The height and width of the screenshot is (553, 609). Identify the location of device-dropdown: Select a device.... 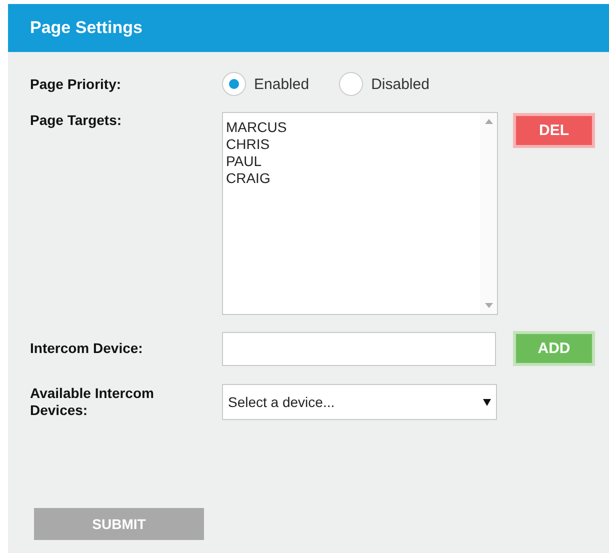
(359, 402).